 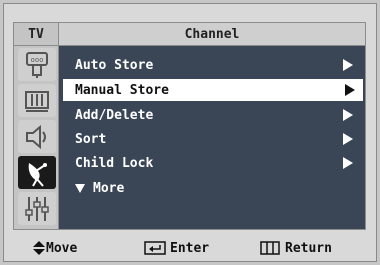 What do you see at coordinates (37, 60) in the screenshot?
I see `svg-text: ooo` at bounding box center [37, 60].